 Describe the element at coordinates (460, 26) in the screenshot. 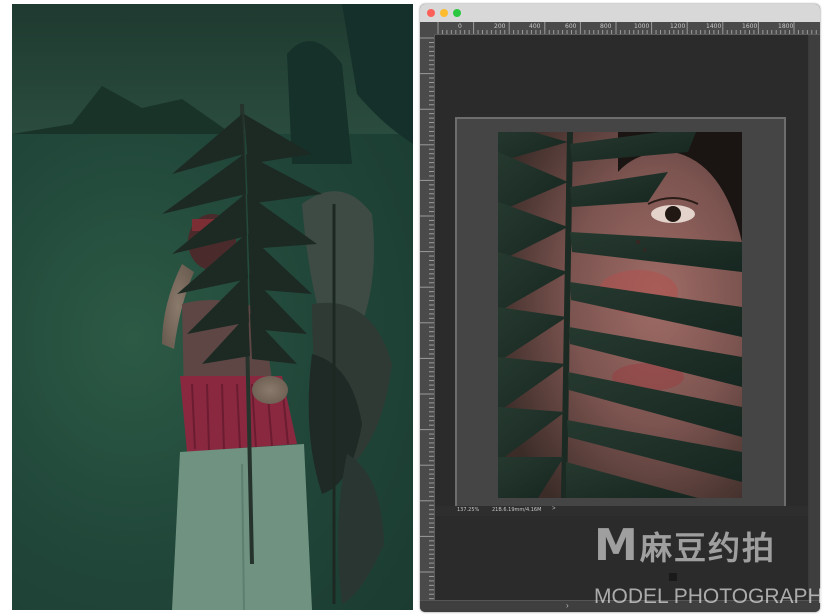

I see `ruler-label: 0` at that location.